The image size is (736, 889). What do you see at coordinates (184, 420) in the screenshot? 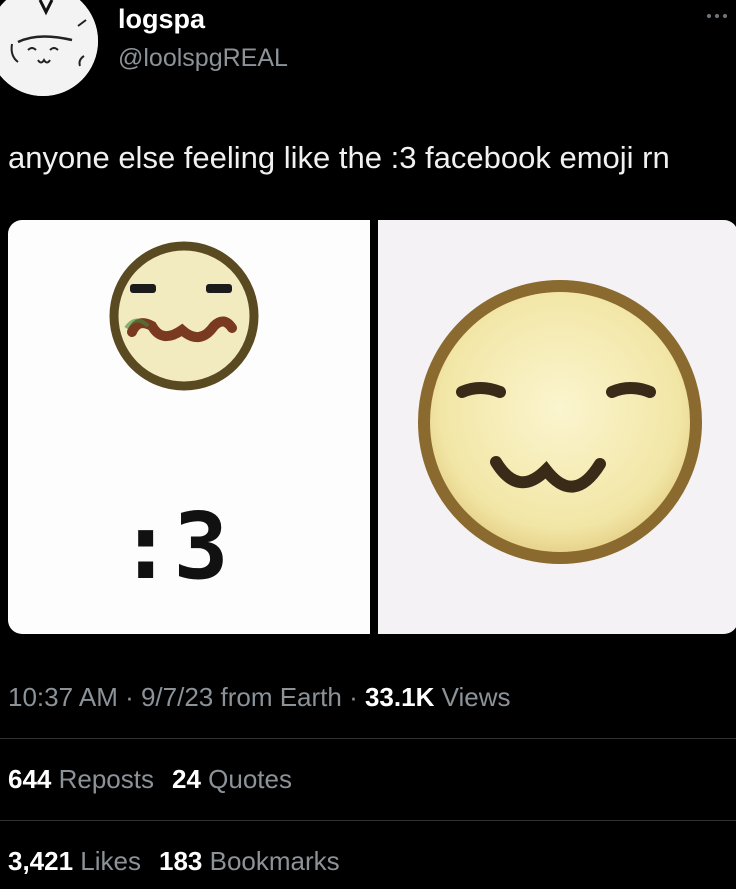
I see `small-emoji-image: :3` at bounding box center [184, 420].